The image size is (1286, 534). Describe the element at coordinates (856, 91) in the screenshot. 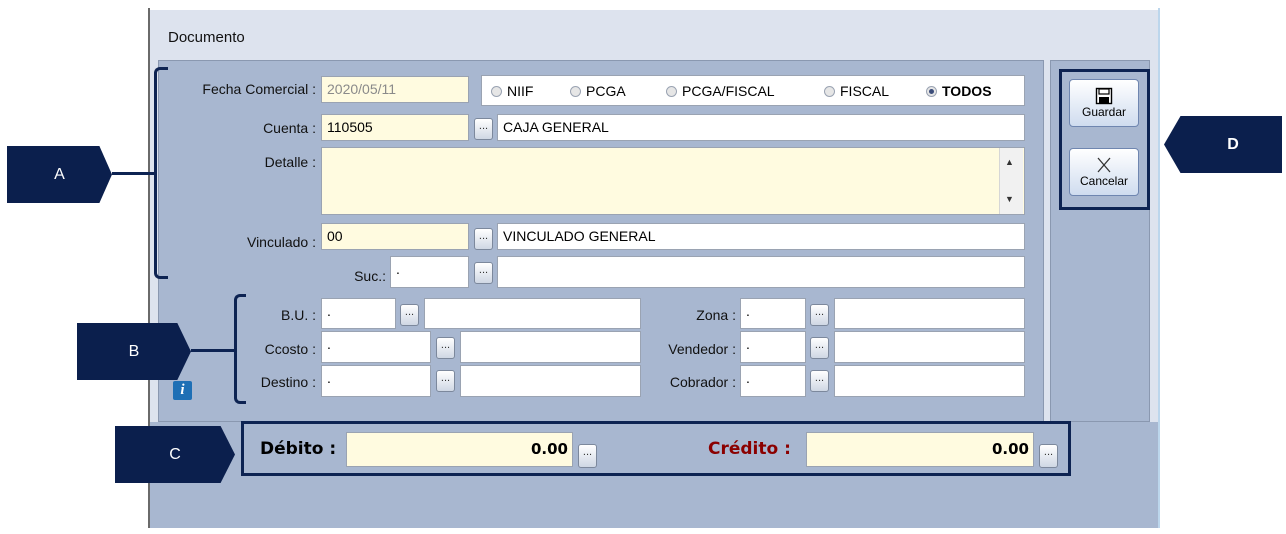

I see `radio-fiscal: FISCAL` at that location.